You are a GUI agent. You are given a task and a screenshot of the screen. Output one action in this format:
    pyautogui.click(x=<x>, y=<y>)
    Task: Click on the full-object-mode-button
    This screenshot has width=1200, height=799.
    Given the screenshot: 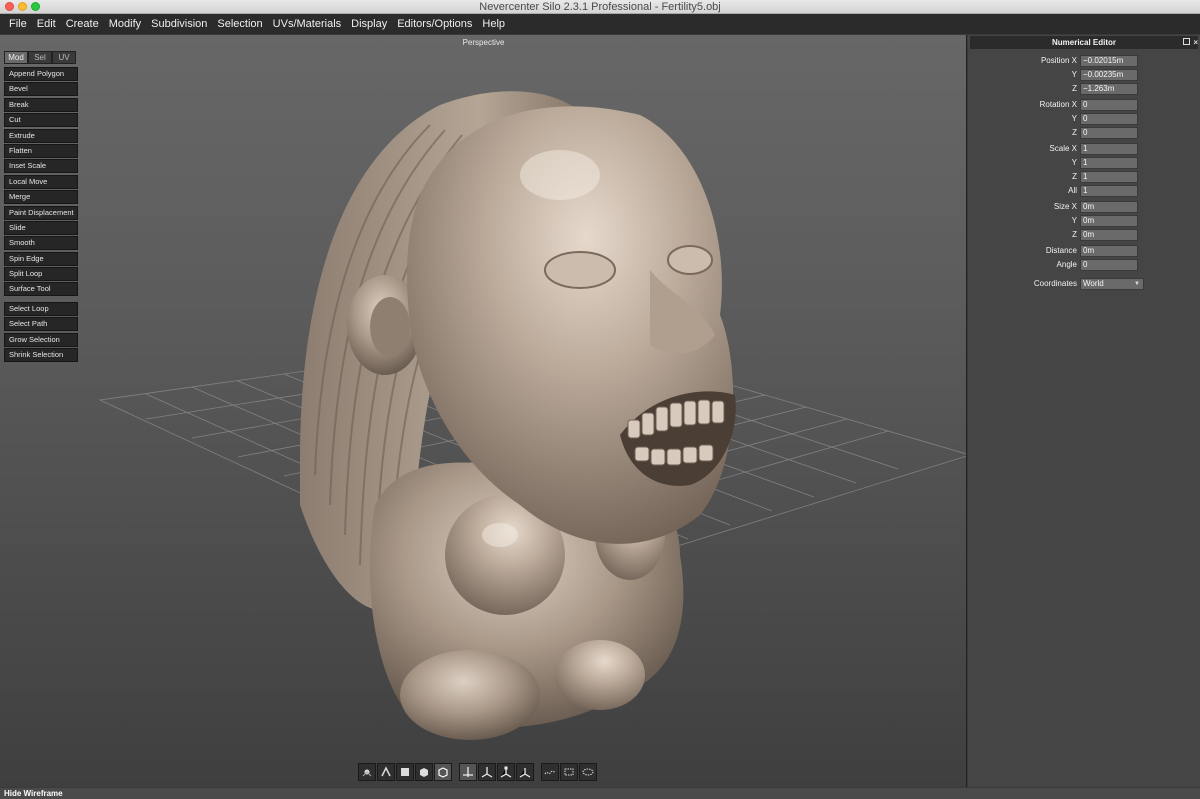 What is the action you would take?
    pyautogui.click(x=443, y=772)
    